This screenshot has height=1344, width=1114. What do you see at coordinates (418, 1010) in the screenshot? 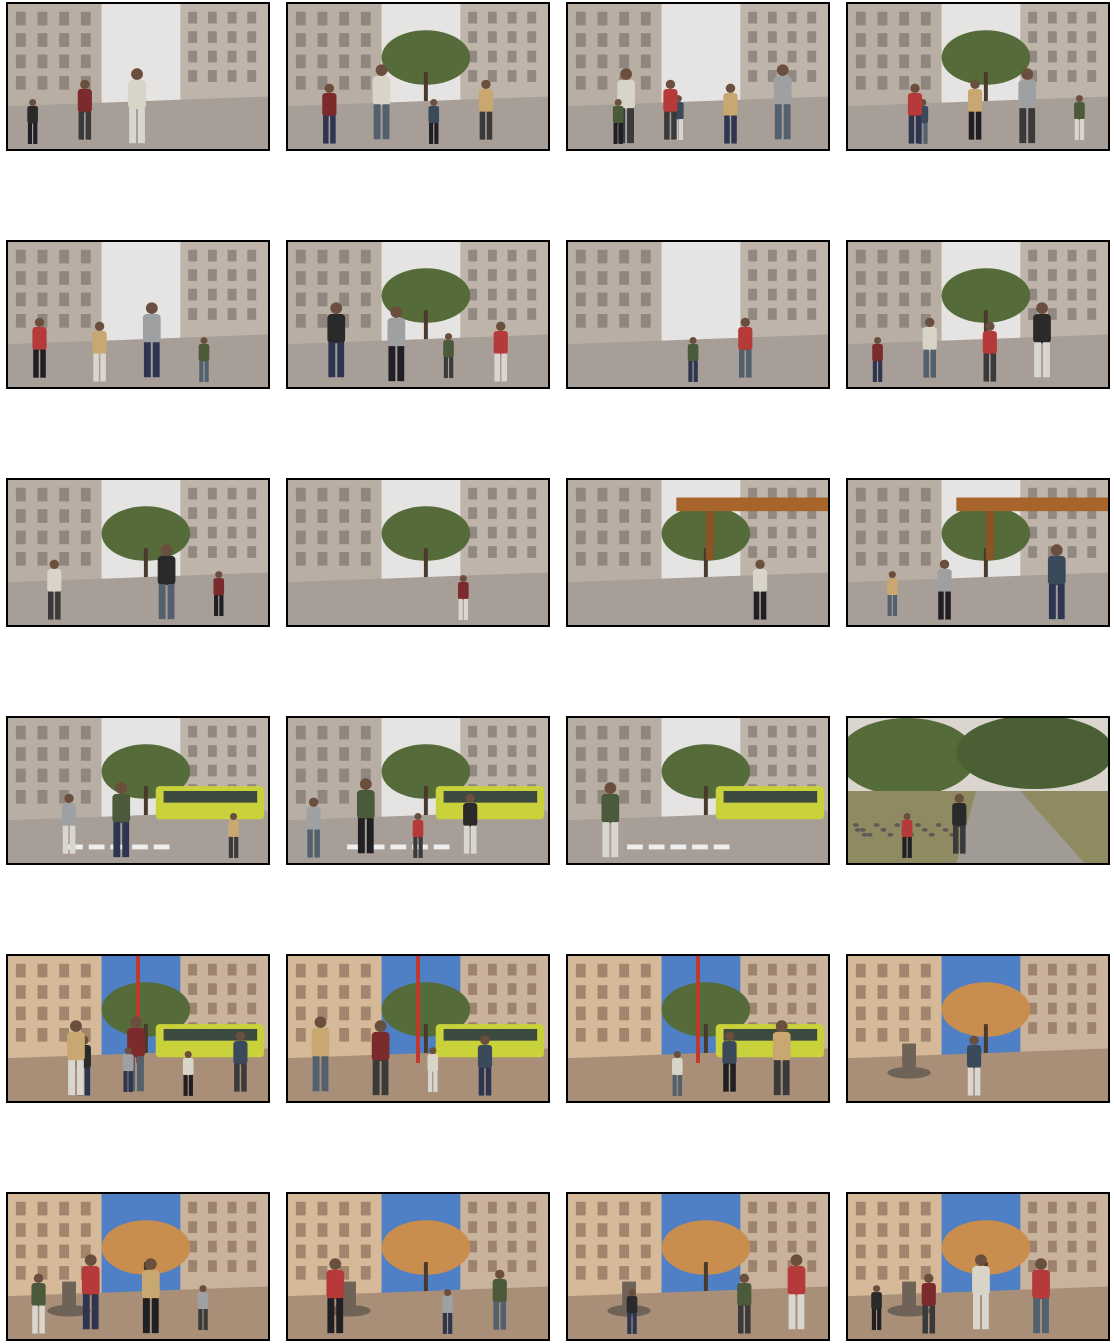
I see `red-pole` at bounding box center [418, 1010].